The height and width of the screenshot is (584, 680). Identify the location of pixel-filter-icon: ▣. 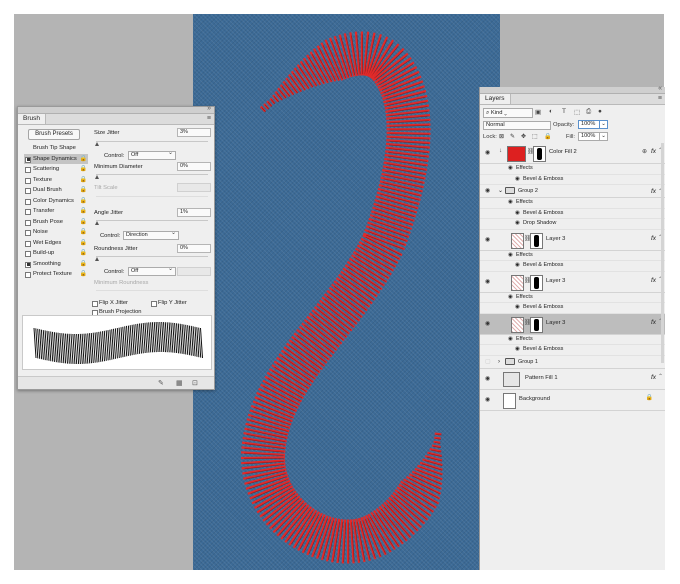
(538, 112).